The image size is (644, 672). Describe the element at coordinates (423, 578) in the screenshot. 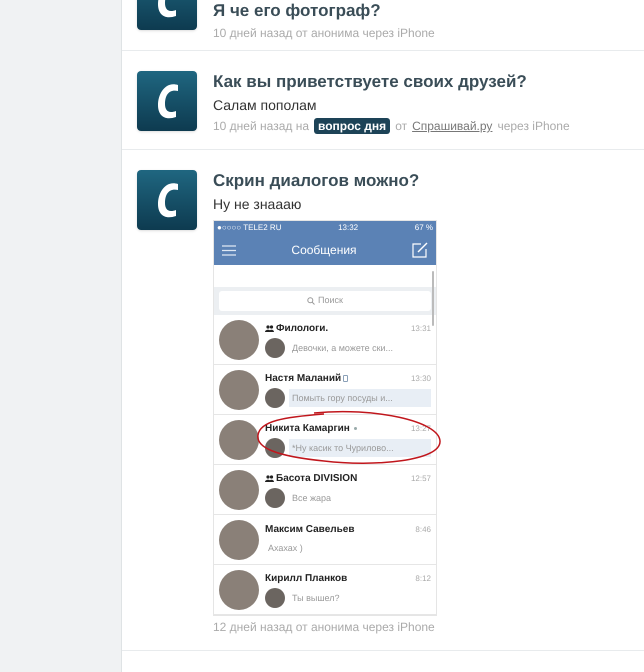

I see `dialog-time: 8:12` at that location.